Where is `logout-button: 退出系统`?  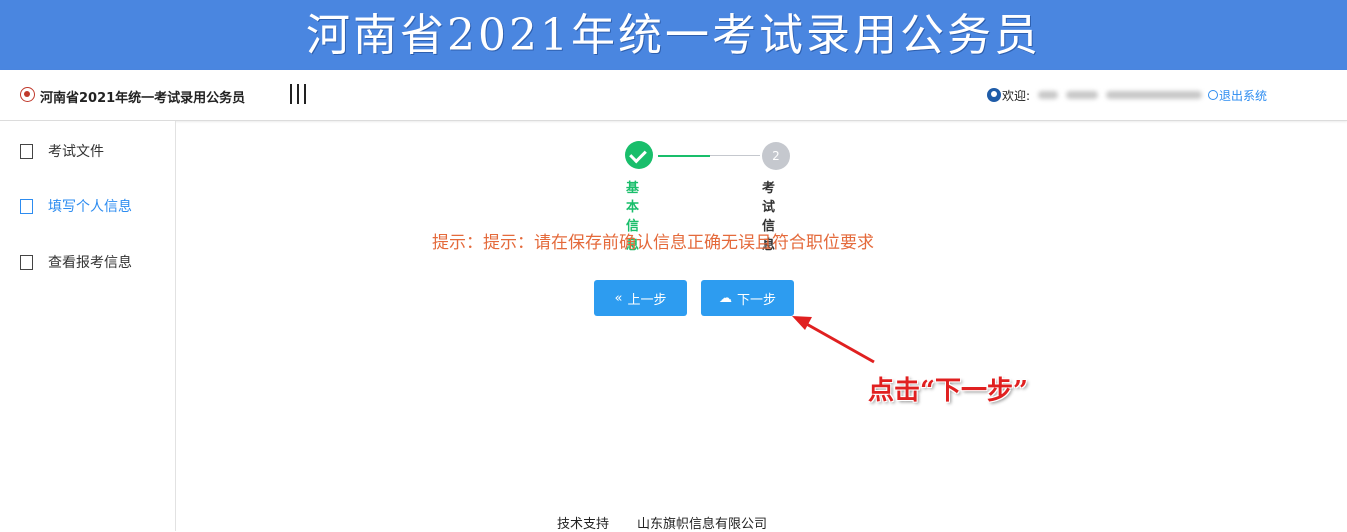 logout-button: 退出系统 is located at coordinates (1237, 95).